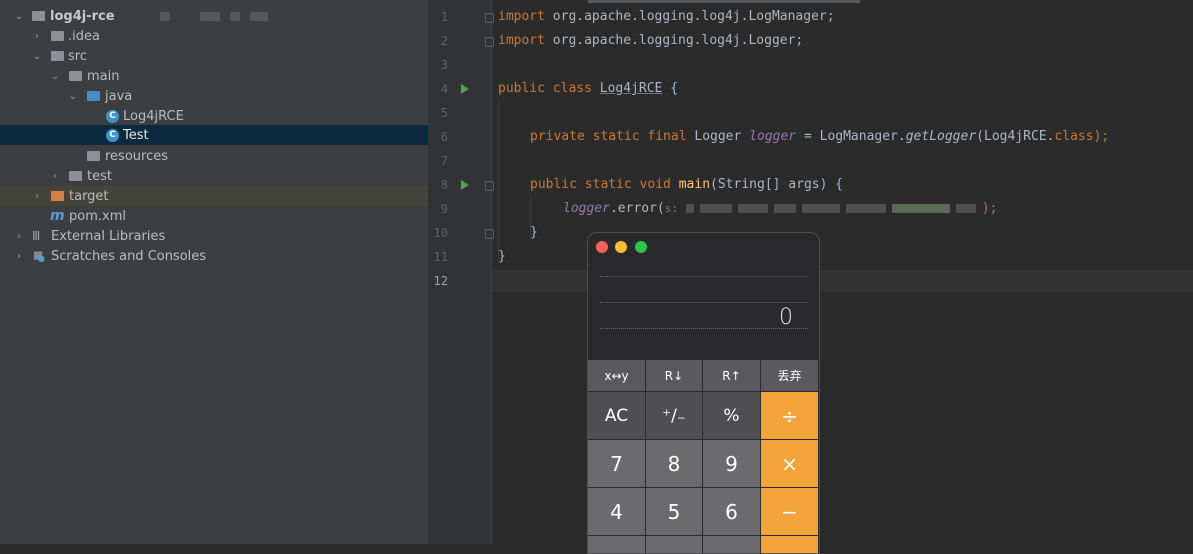 This screenshot has height=554, width=1193. Describe the element at coordinates (214, 56) in the screenshot. I see `tree-item-src: ⌄ src` at that location.